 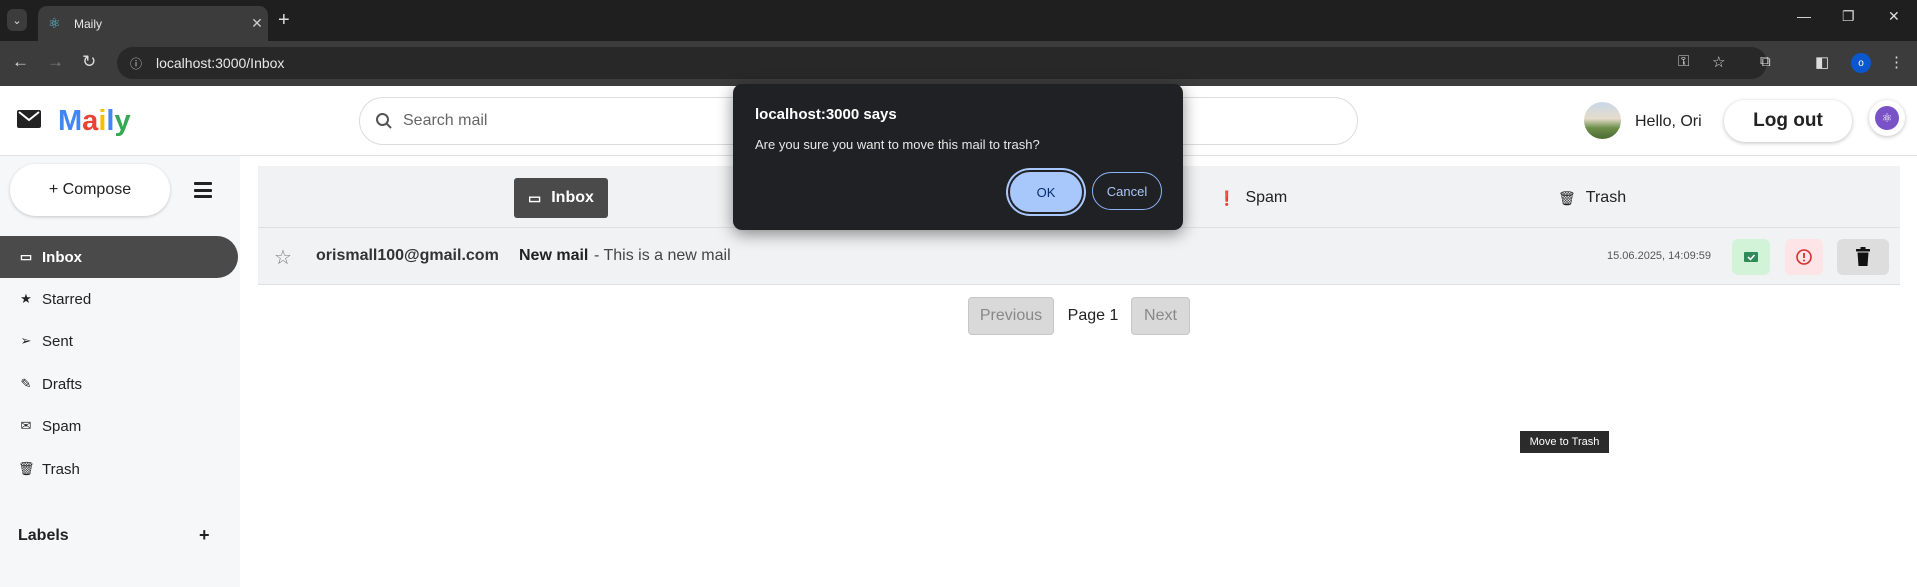 I want to click on password-key-icon: ⚿, so click(x=1683, y=61).